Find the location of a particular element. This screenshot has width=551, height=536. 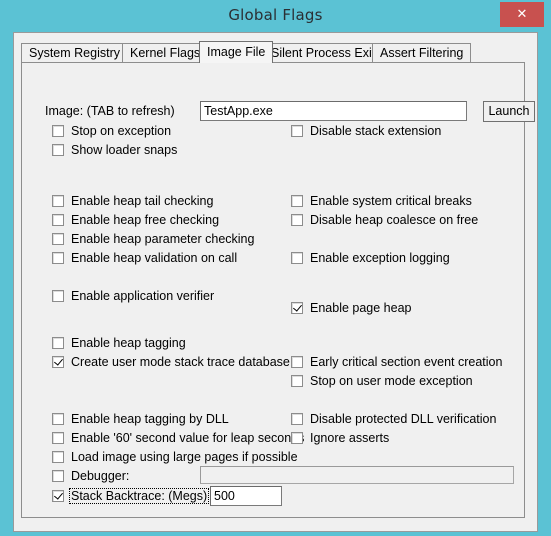

checkbox-enable-heap-parameter-checking: Enable heap parameter checking is located at coordinates (153, 239).